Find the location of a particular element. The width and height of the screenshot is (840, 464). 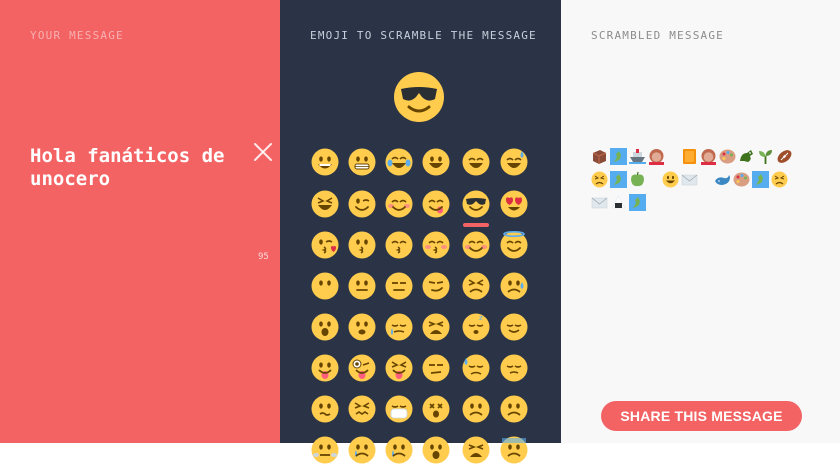

sleeping-emoji-icon: z is located at coordinates (476, 327).